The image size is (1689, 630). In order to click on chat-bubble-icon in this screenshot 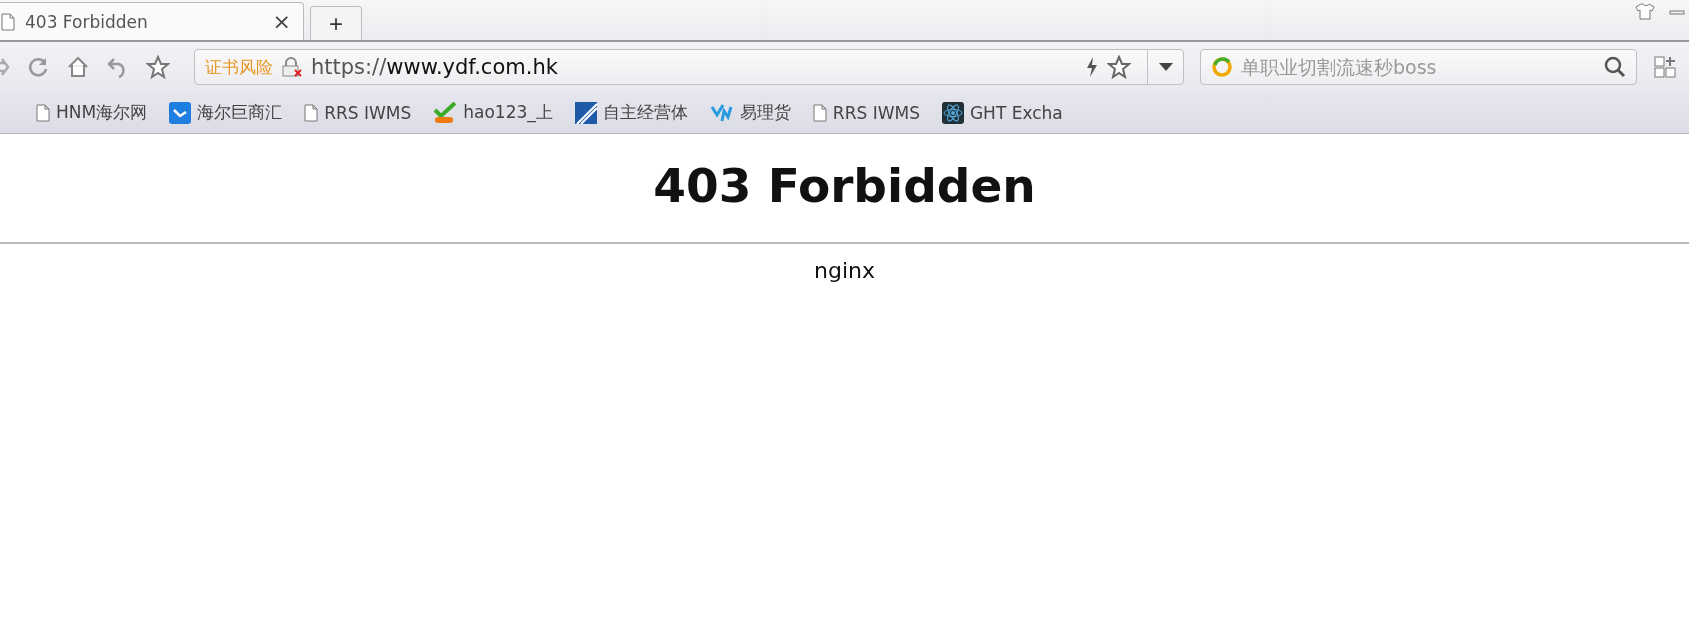, I will do `click(180, 112)`.